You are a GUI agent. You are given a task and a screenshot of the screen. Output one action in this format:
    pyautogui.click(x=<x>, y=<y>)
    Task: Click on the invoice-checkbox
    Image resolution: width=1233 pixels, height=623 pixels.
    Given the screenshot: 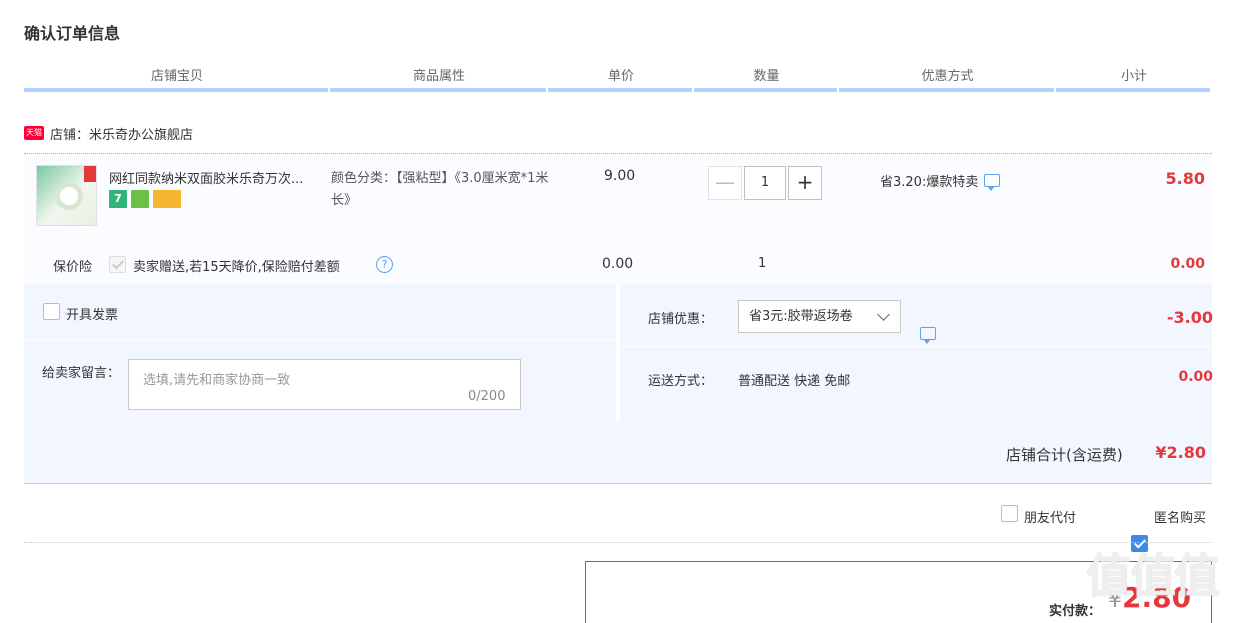 What is the action you would take?
    pyautogui.click(x=51, y=311)
    